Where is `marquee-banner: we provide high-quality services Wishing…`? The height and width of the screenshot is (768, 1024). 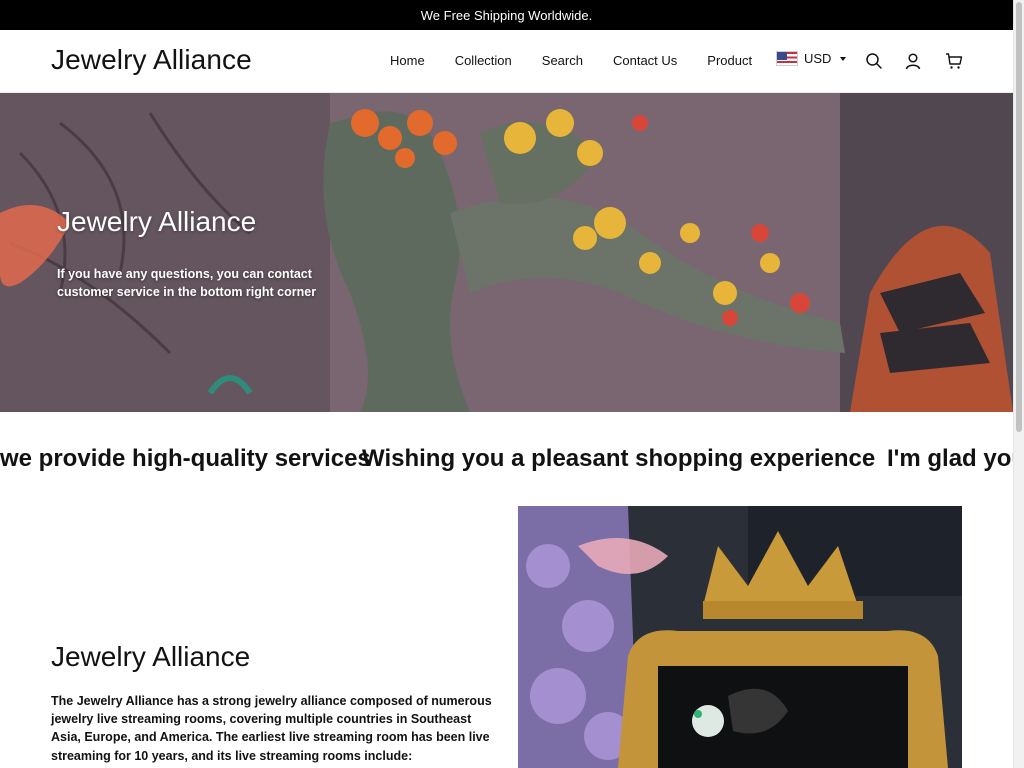 marquee-banner: we provide high-quality services Wishing… is located at coordinates (506, 459).